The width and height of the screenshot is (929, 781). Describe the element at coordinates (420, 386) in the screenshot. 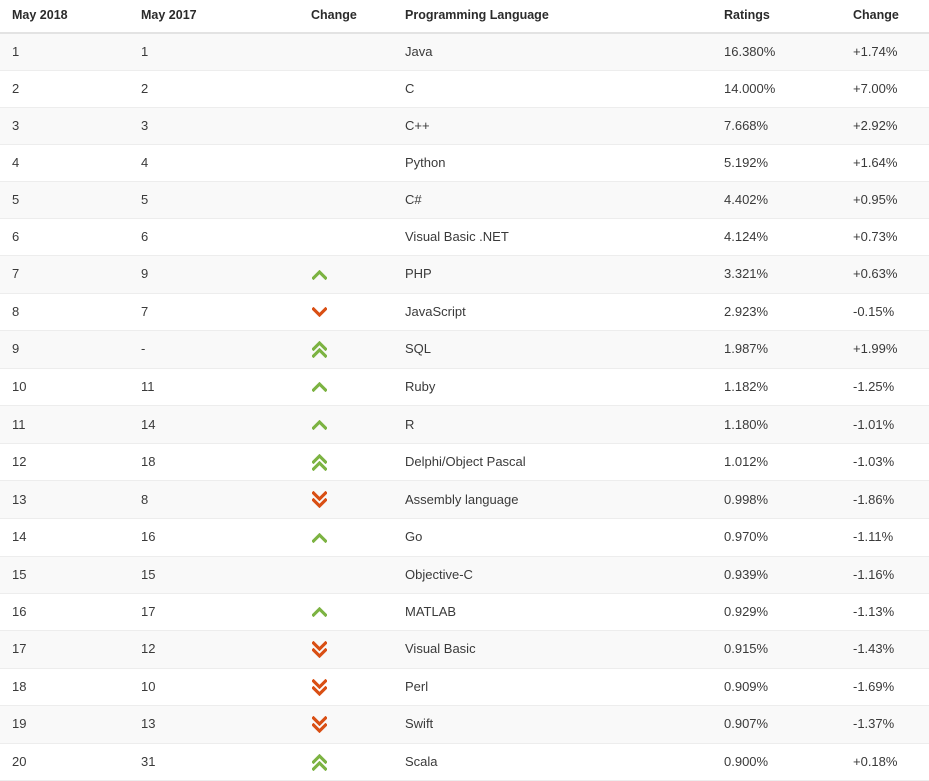

I see `cell-language: Ruby` at that location.